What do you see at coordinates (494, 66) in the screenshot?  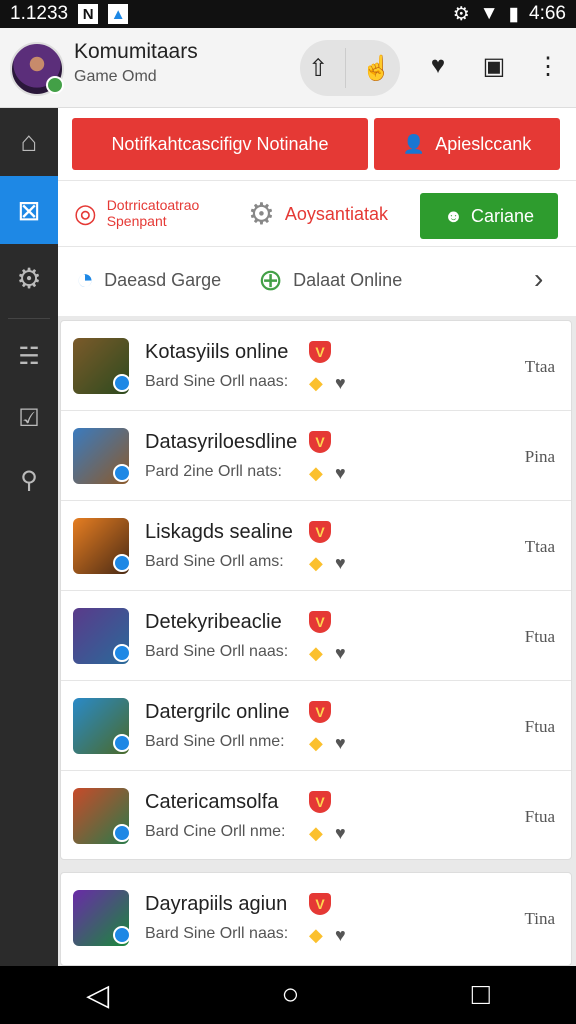 I see `bookmark-icon: ▣` at bounding box center [494, 66].